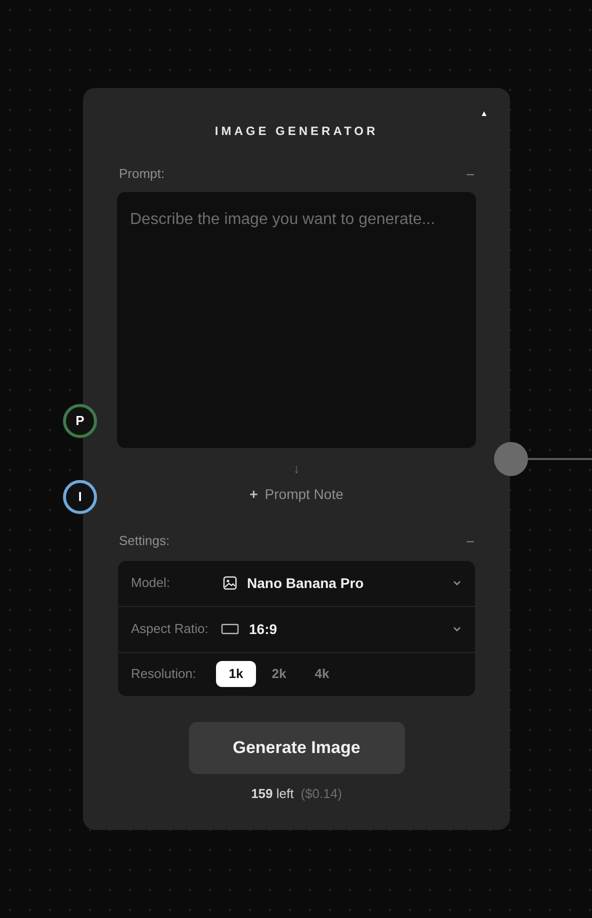 The width and height of the screenshot is (592, 918). I want to click on settings-select: Aspect Ratio: 16:9, so click(296, 629).